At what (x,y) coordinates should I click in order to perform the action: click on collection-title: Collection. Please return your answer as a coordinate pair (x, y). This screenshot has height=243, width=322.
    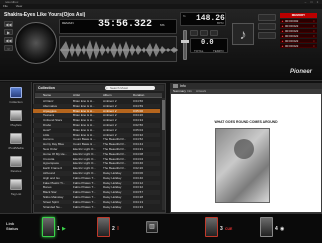
    Looking at the image, I should click on (46, 88).